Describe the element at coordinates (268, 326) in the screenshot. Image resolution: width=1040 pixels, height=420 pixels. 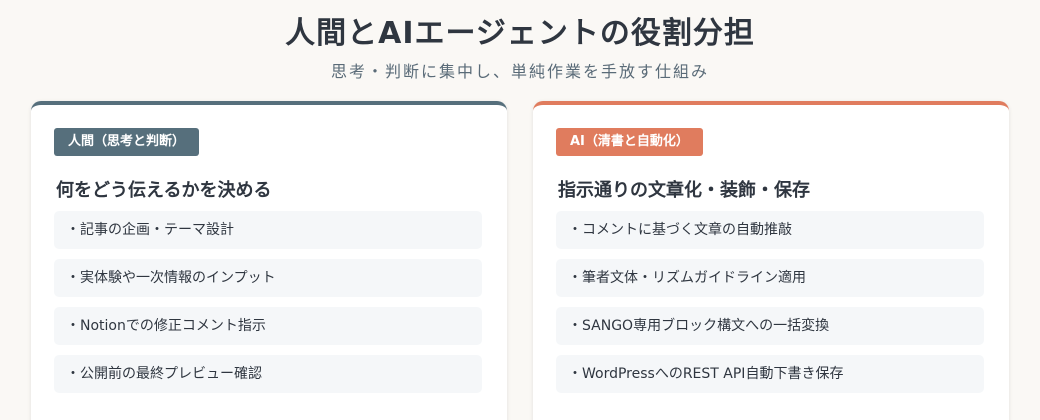
I see `list-item: ・Notionでの修正コメント指示` at that location.